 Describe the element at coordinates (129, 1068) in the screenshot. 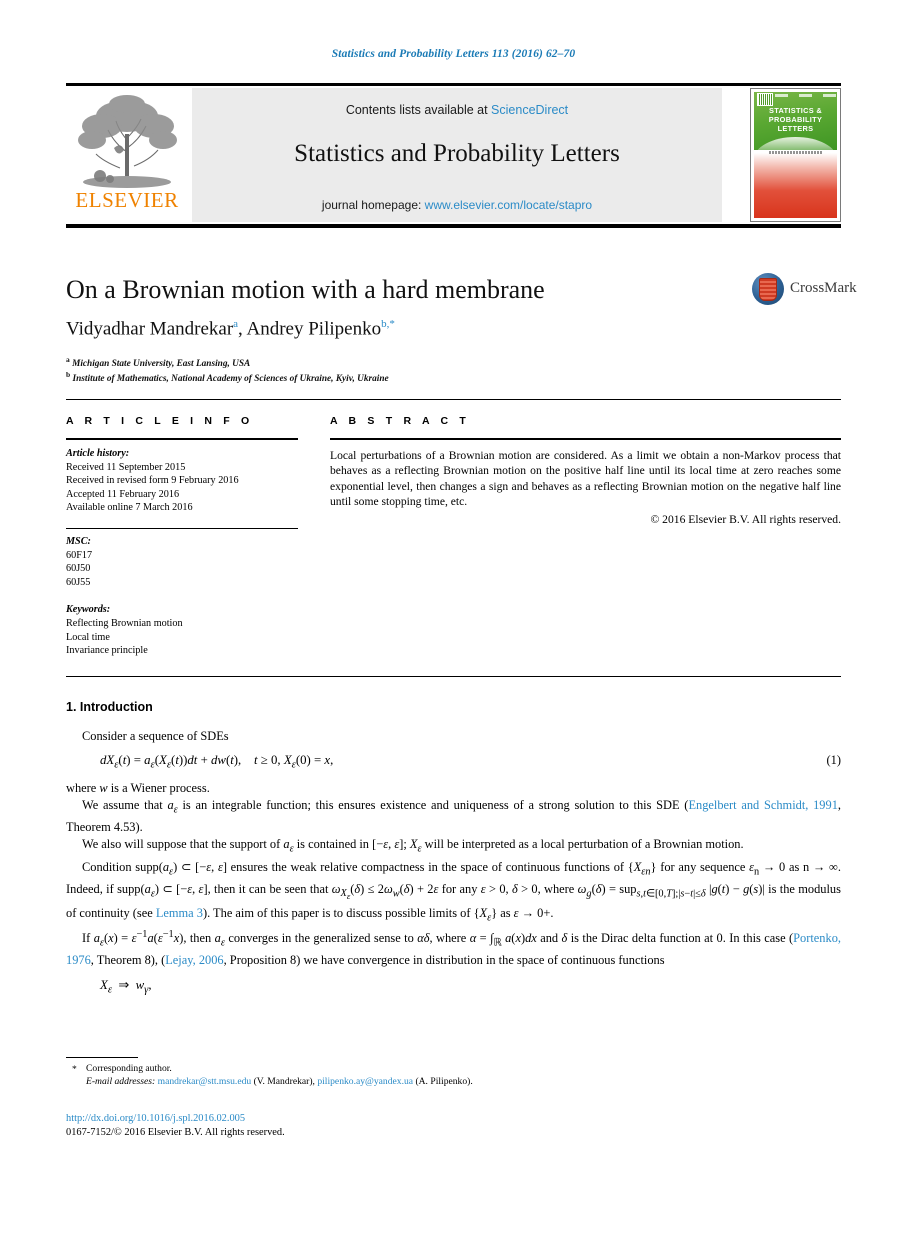

I see `corresponding-author-note: Corresponding author.` at that location.